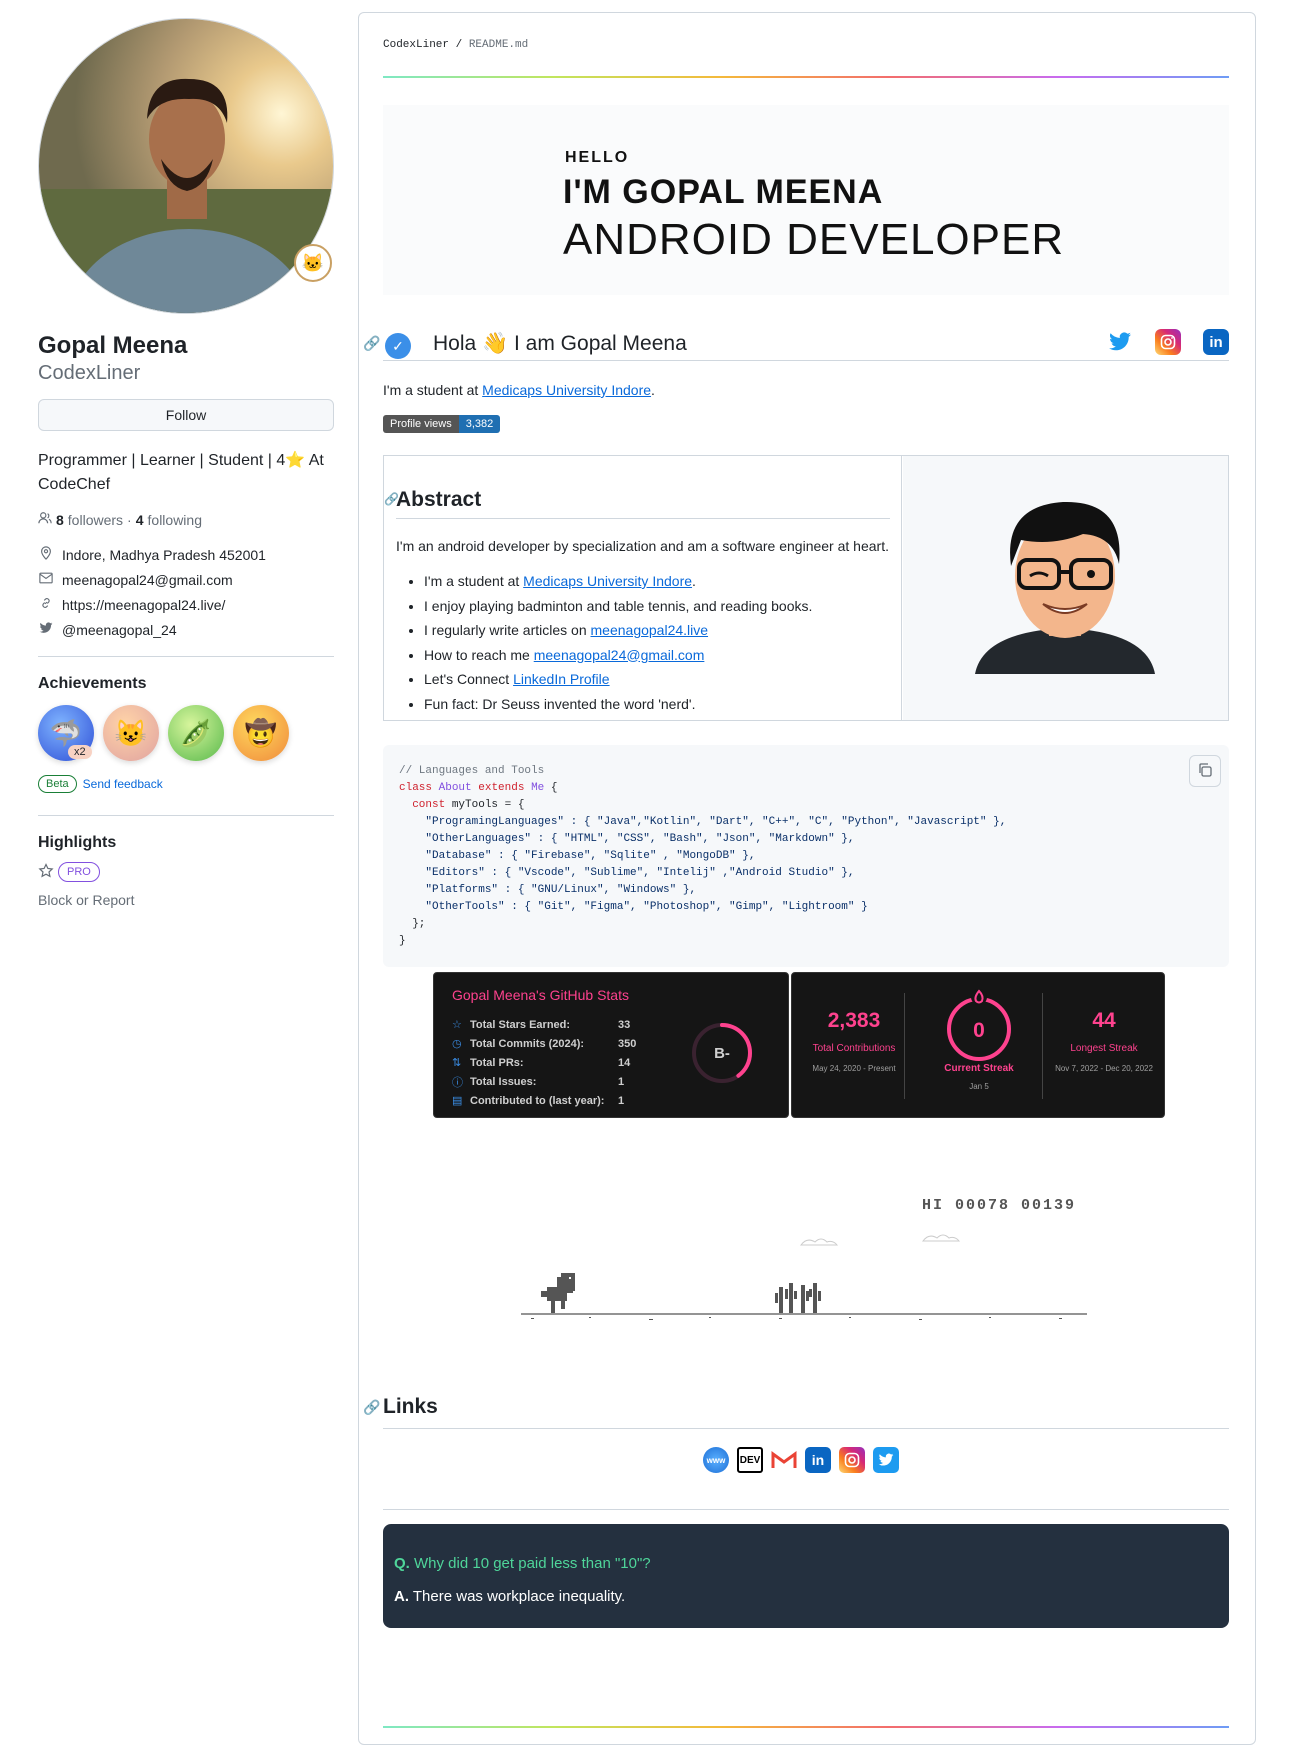 This screenshot has height=1762, width=1293. I want to click on code-text: myTools = {, so click(485, 805).